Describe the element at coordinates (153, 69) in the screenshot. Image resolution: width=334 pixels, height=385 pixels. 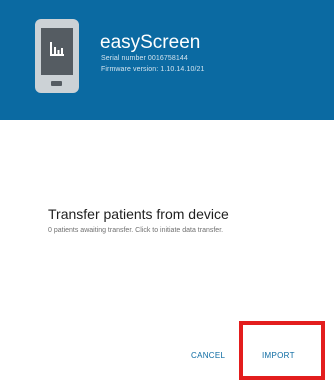
I see `firmware-version: Firmware version: 1.10.14.10/21` at that location.